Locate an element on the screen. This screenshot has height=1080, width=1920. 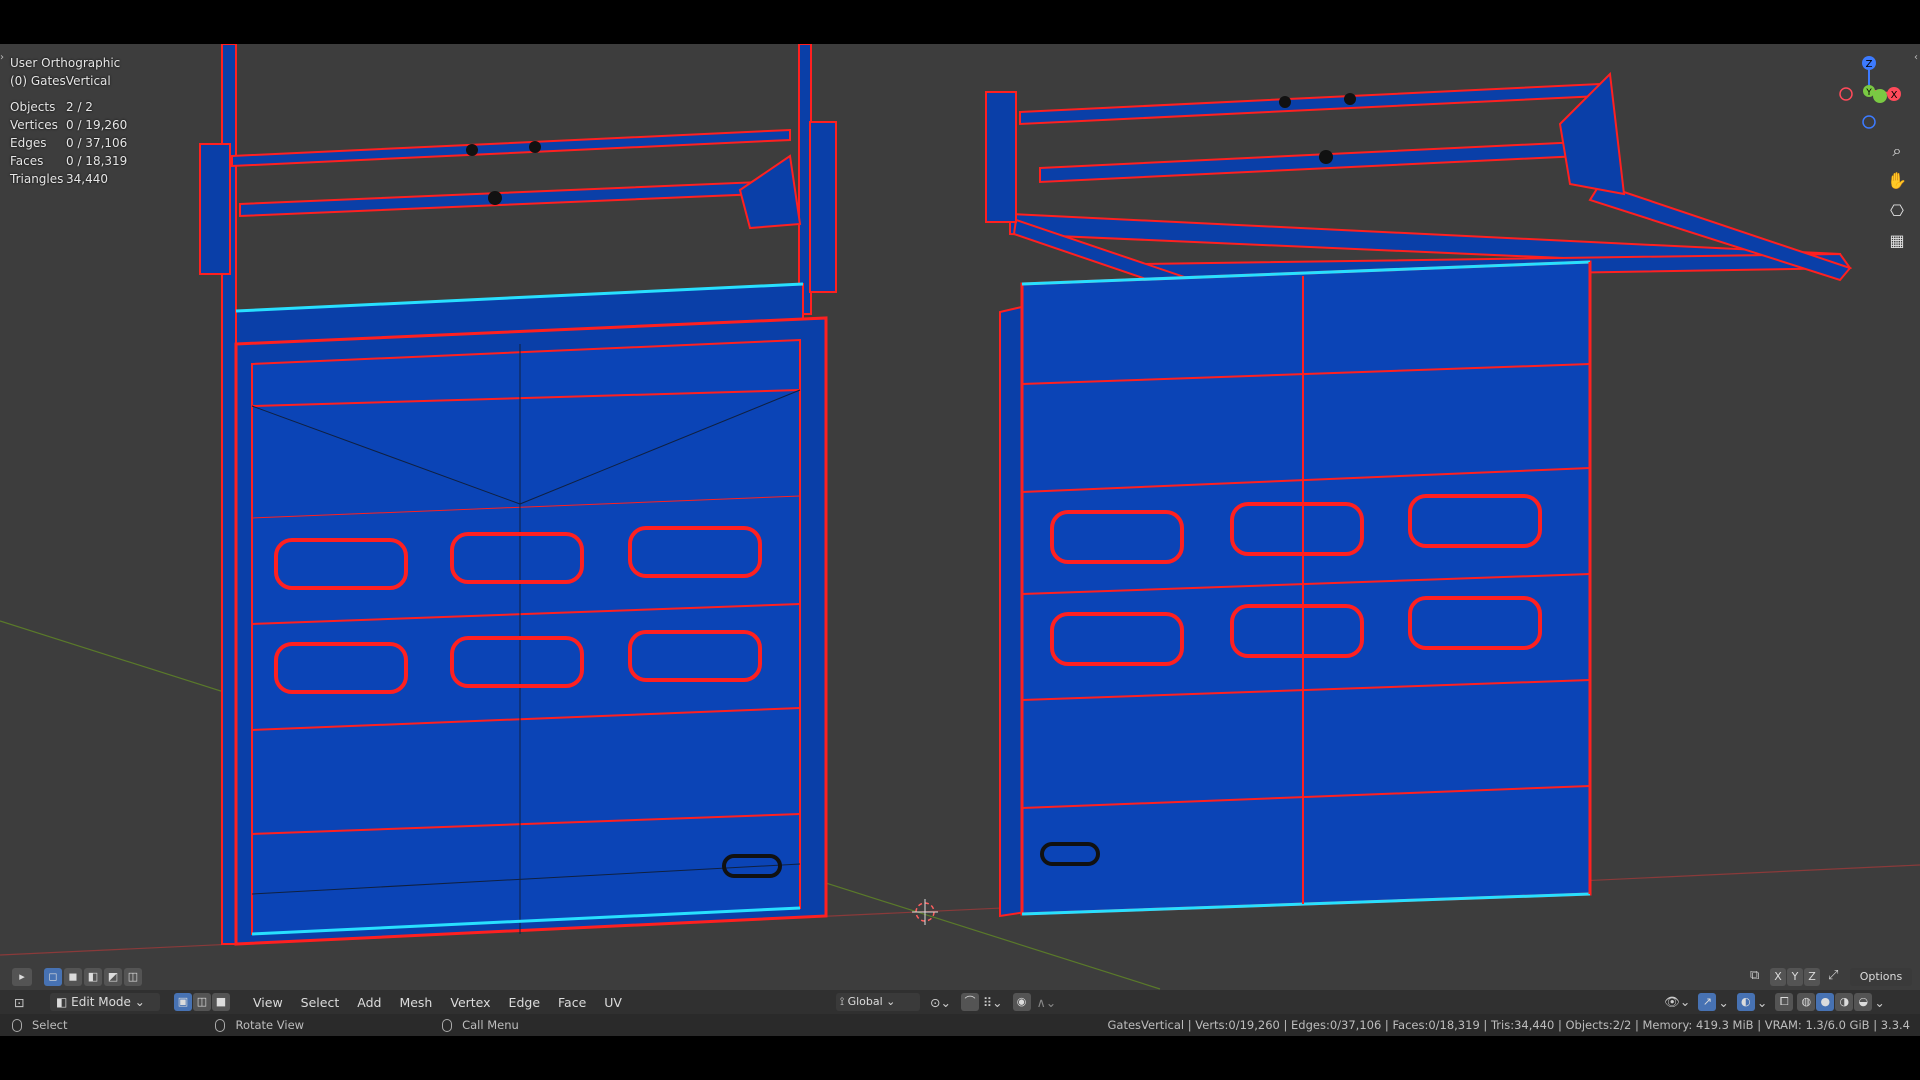
select-extend-icon: ◼ is located at coordinates (73, 977).